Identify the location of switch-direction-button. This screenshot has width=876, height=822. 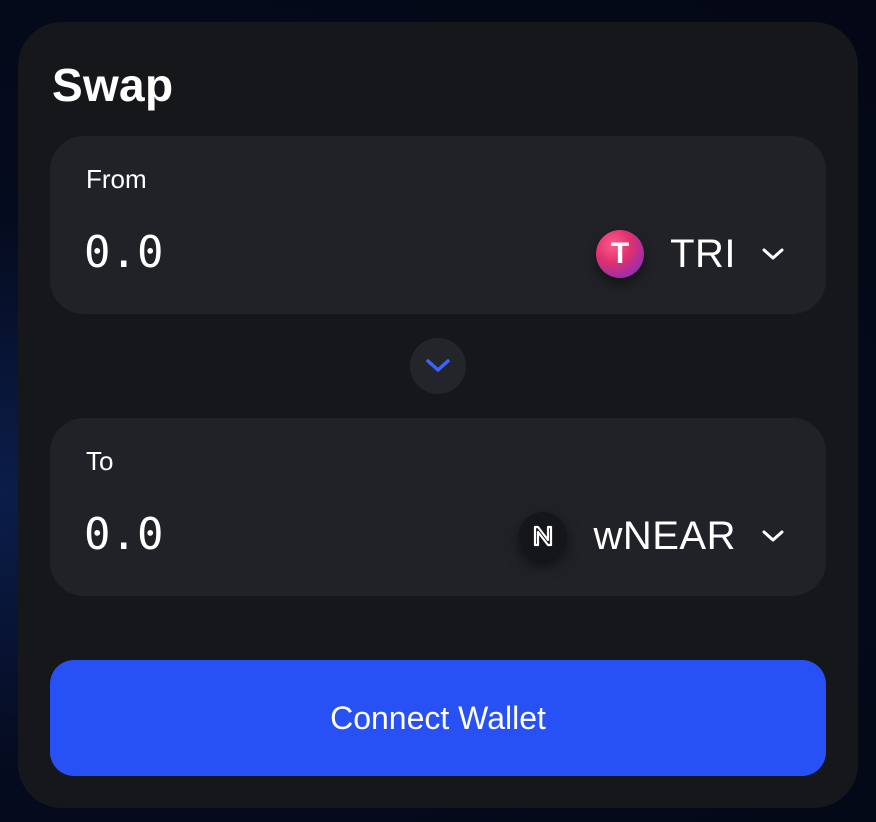
(438, 366).